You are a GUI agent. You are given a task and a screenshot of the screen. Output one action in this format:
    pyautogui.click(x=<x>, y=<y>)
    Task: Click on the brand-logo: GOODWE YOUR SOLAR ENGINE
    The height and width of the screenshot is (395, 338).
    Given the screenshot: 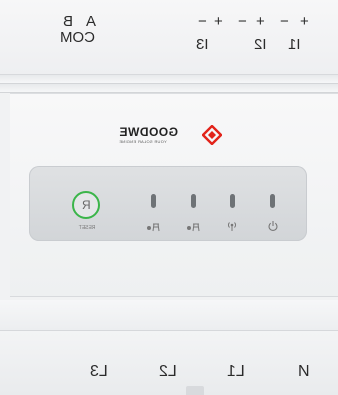 What is the action you would take?
    pyautogui.click(x=170, y=136)
    